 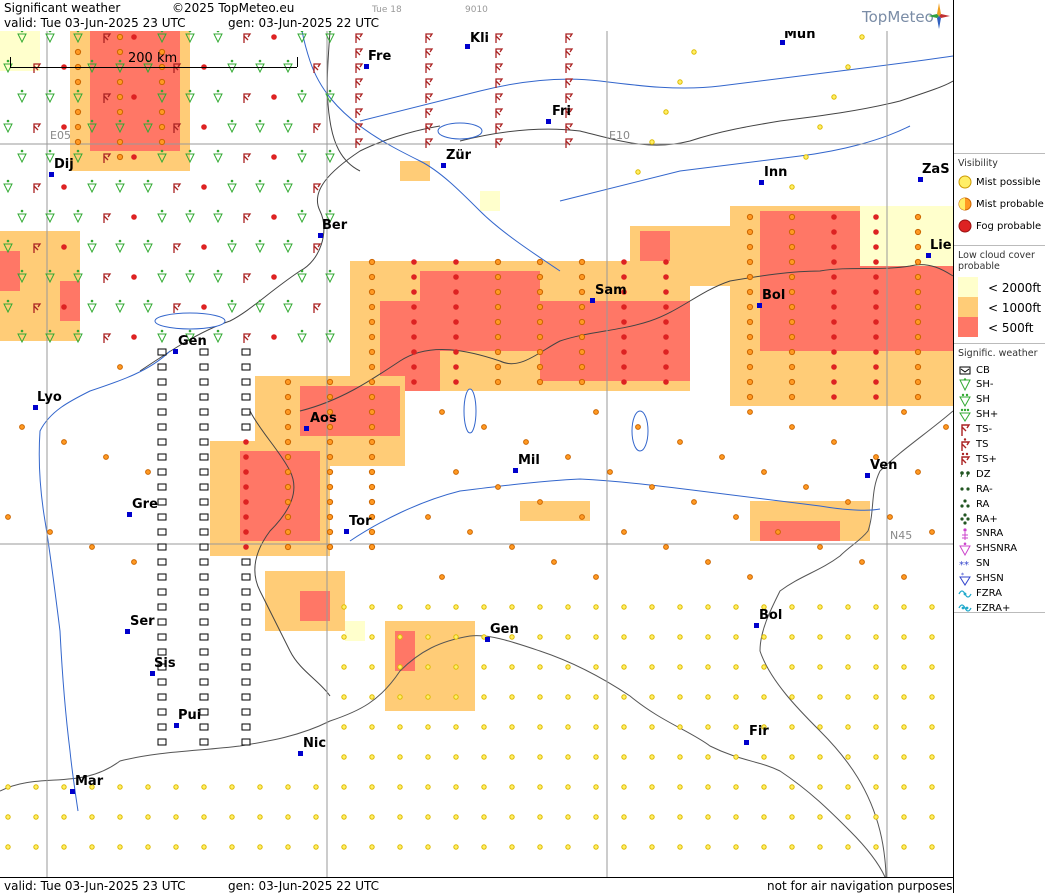 What do you see at coordinates (470, 411) in the screenshot?
I see `lake-maggiore` at bounding box center [470, 411].